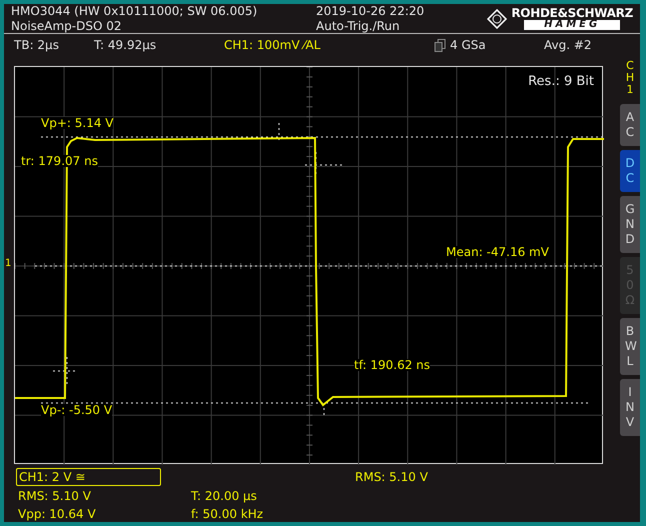 Image resolution: width=646 pixels, height=526 pixels. I want to click on coupling-button: DC, so click(630, 171).